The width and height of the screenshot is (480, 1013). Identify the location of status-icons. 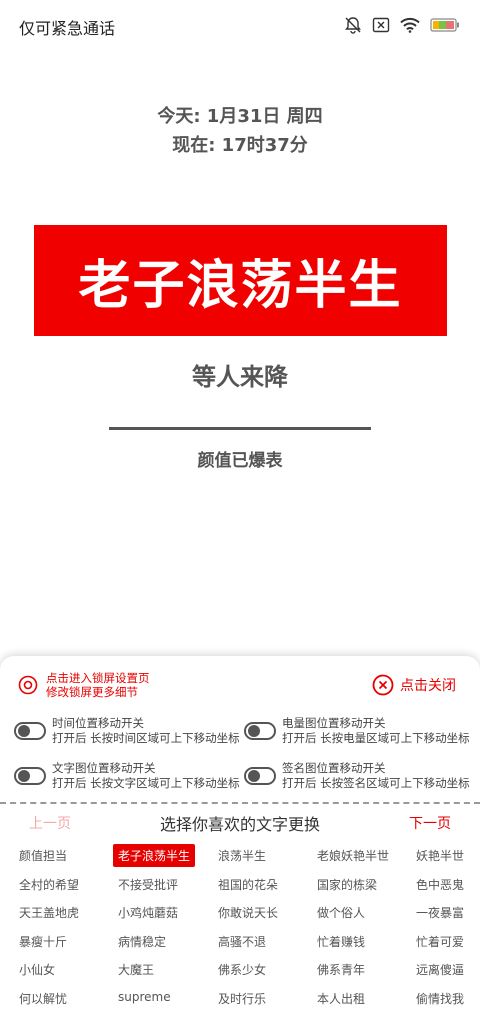
(402, 25).